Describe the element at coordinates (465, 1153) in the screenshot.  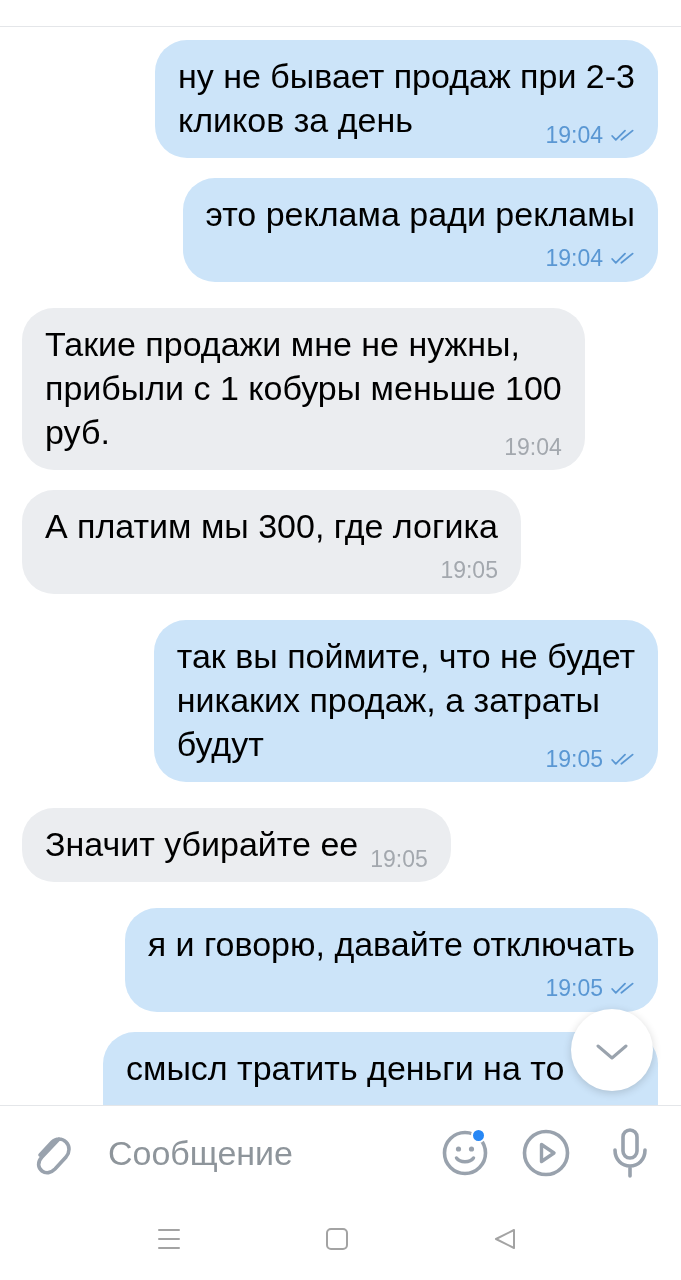
I see `smiley-icon` at that location.